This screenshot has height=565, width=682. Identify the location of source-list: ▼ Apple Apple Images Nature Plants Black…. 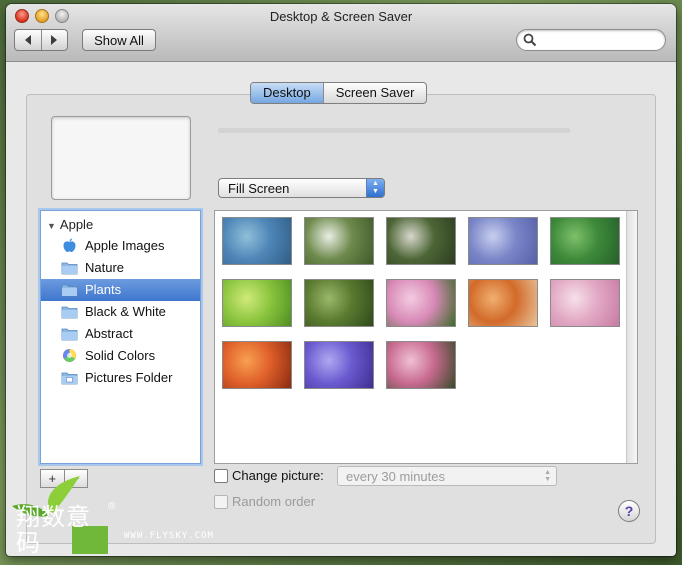
(120, 337).